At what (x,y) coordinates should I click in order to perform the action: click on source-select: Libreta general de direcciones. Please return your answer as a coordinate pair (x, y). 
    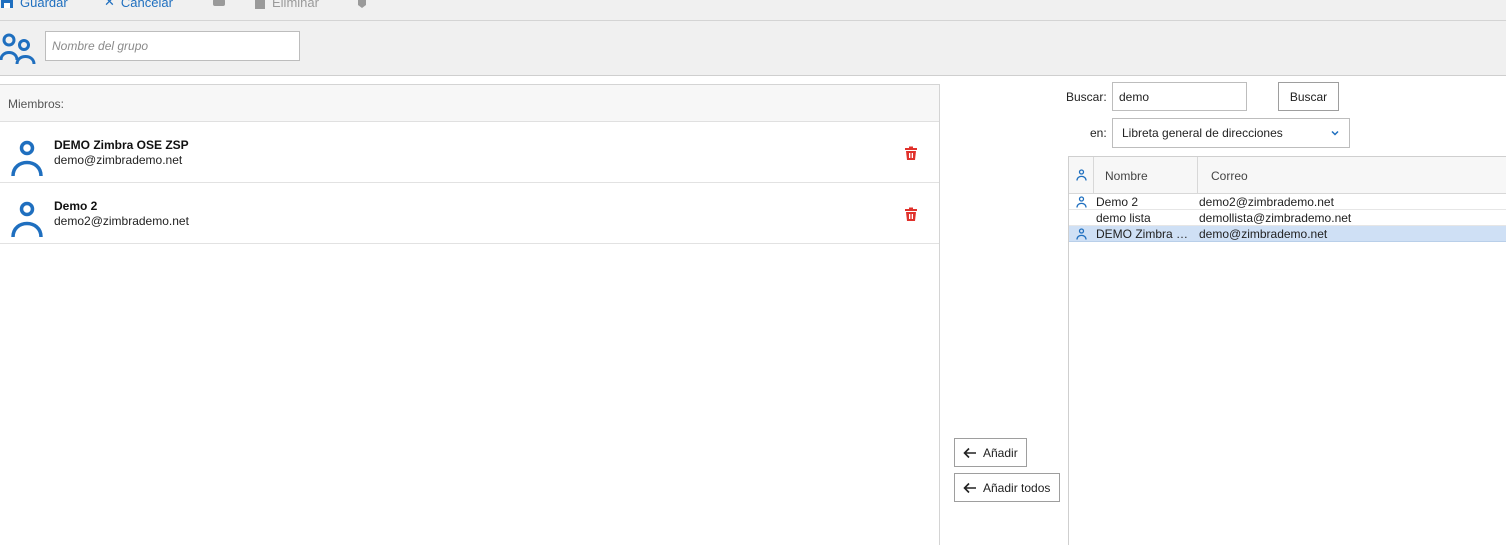
    Looking at the image, I should click on (1231, 133).